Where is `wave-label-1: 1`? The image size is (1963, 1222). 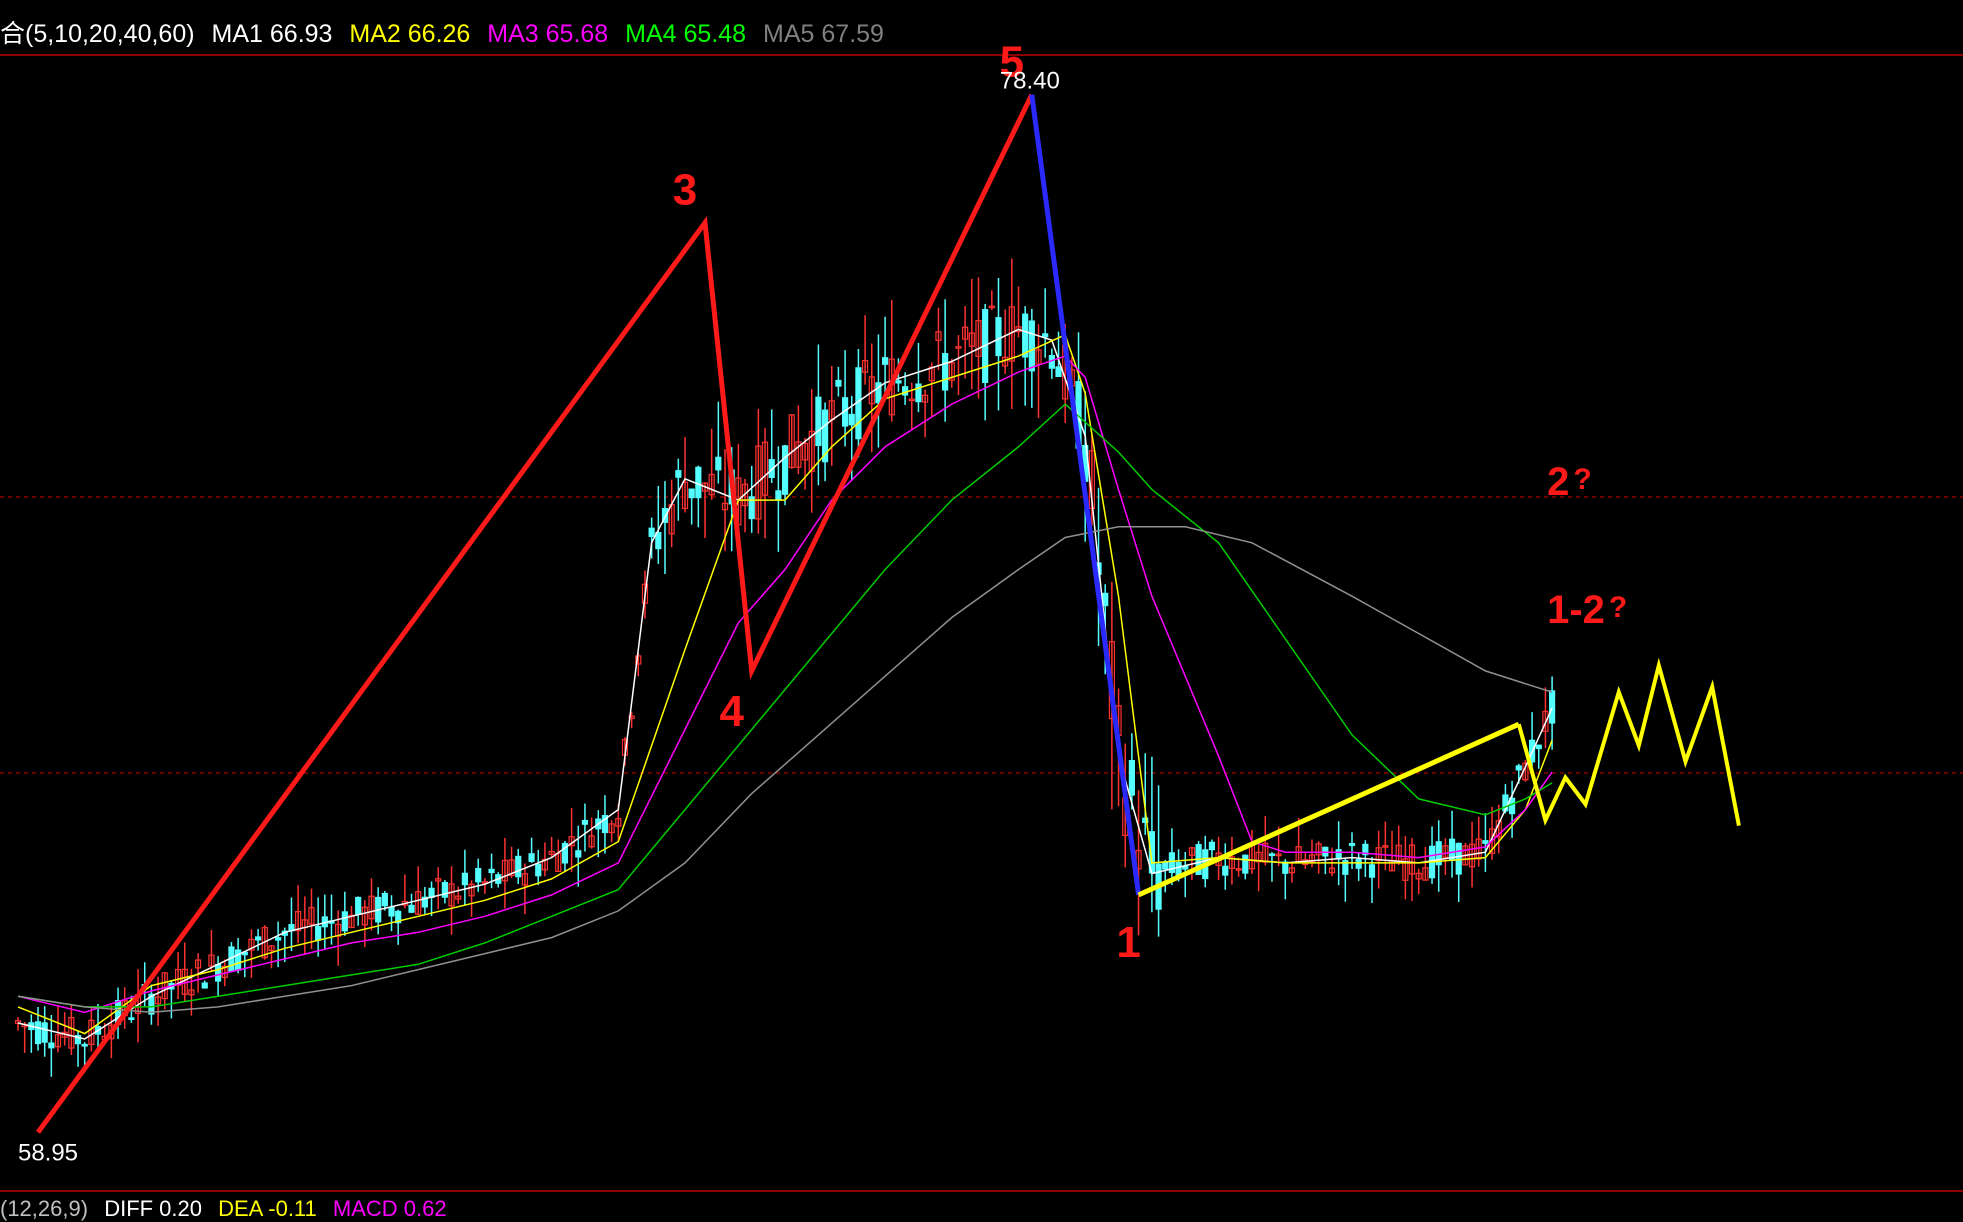
wave-label-1: 1 is located at coordinates (1128, 942).